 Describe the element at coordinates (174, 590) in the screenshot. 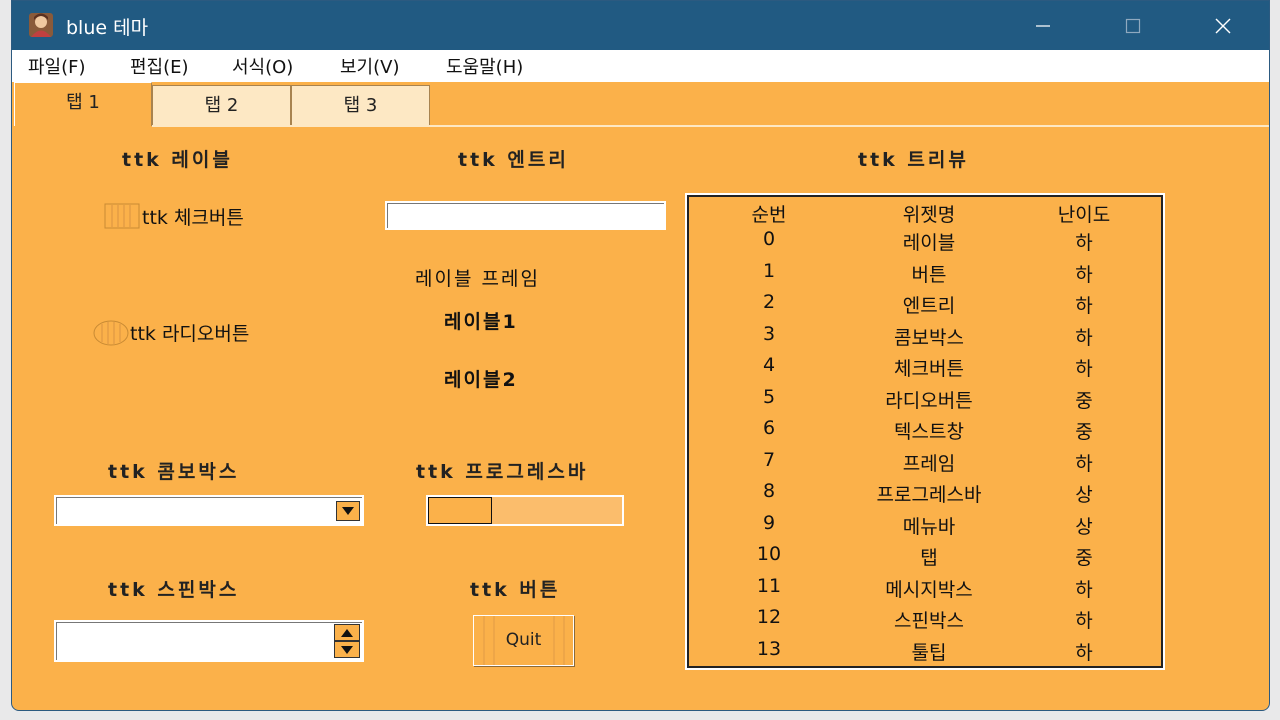

I see `spinbox-heading: ttk 스핀박스` at that location.